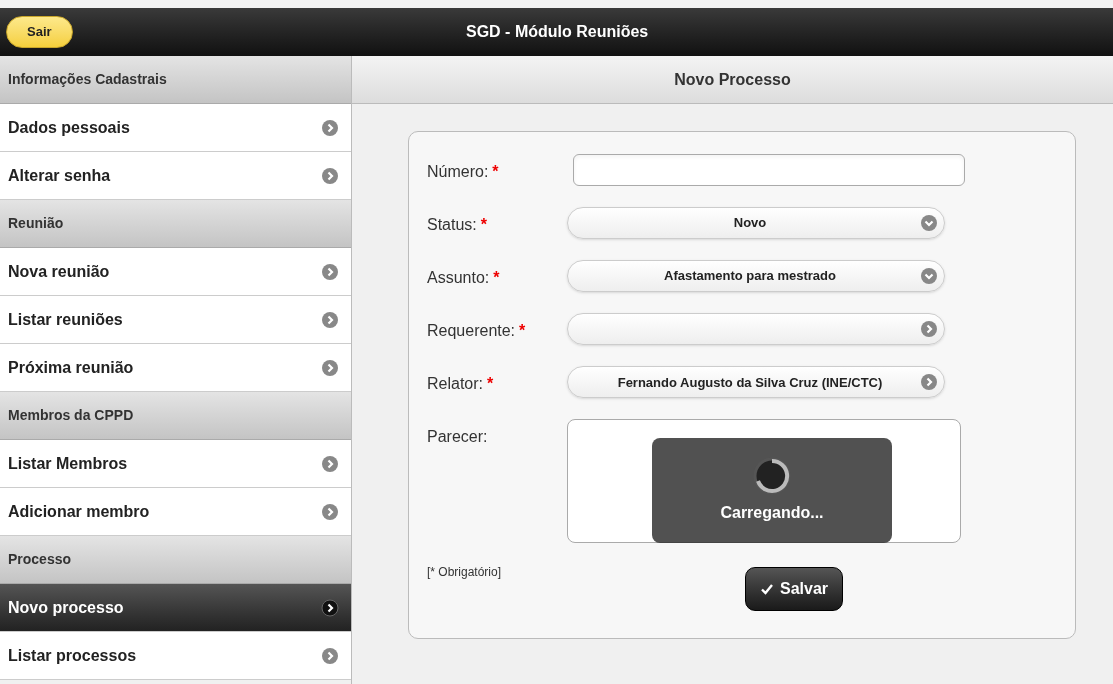  Describe the element at coordinates (175, 608) in the screenshot. I see `sidebar-item: Novo processo` at that location.